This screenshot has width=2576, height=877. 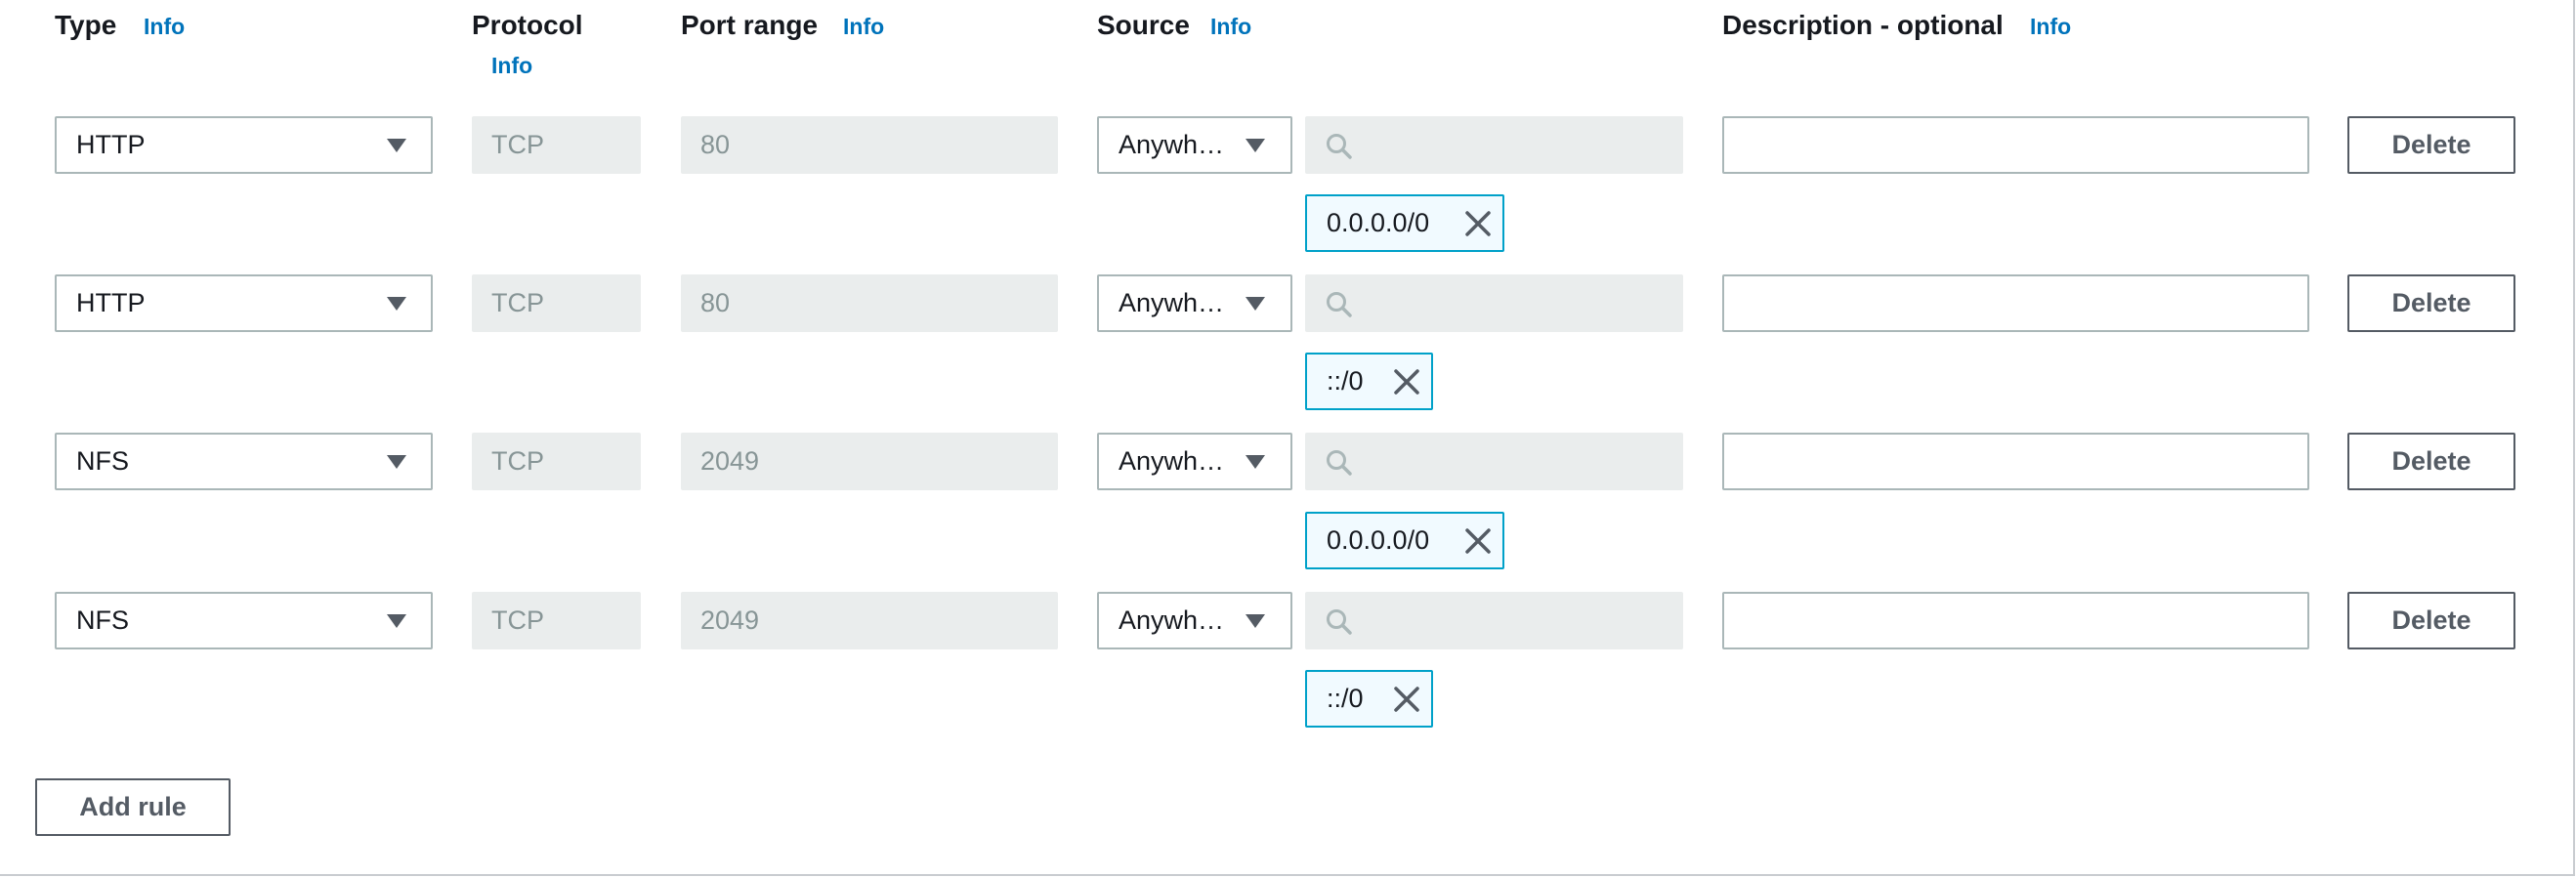 What do you see at coordinates (750, 25) in the screenshot?
I see `port-range-header: Port range` at bounding box center [750, 25].